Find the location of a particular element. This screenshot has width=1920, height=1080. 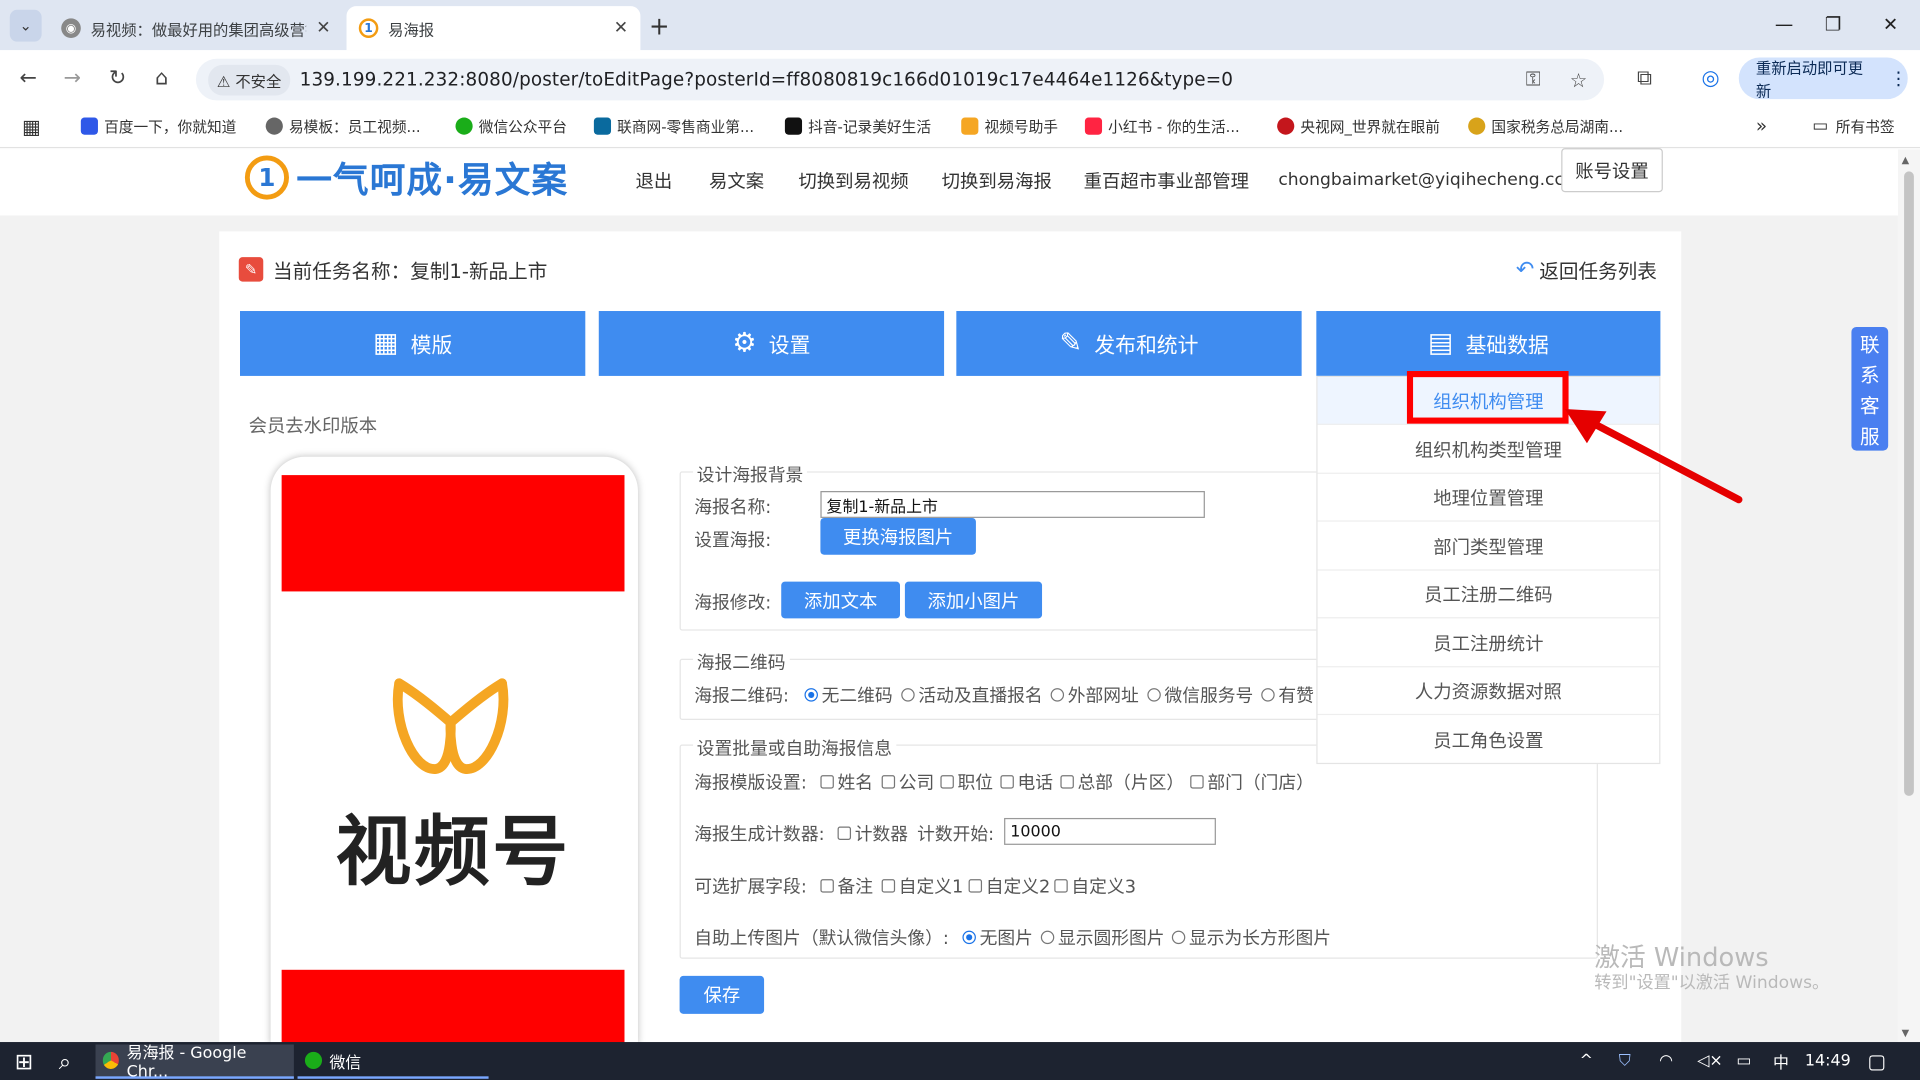

clock: 14:49 is located at coordinates (1828, 1061).